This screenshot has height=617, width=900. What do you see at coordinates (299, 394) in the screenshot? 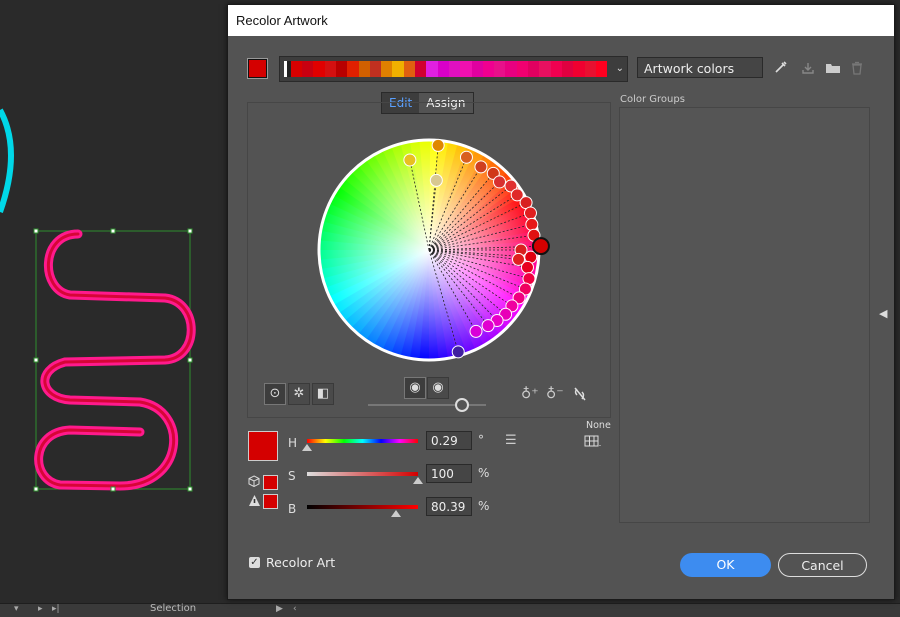
I see `segmented-wheel-icon: ✲` at bounding box center [299, 394].